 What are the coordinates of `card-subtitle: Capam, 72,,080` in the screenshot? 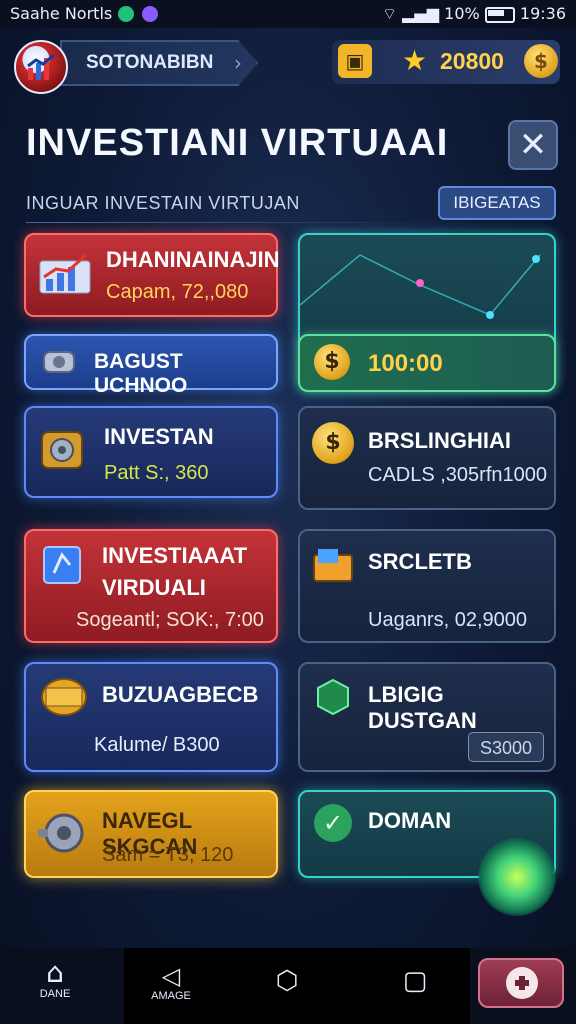 It's located at (177, 292).